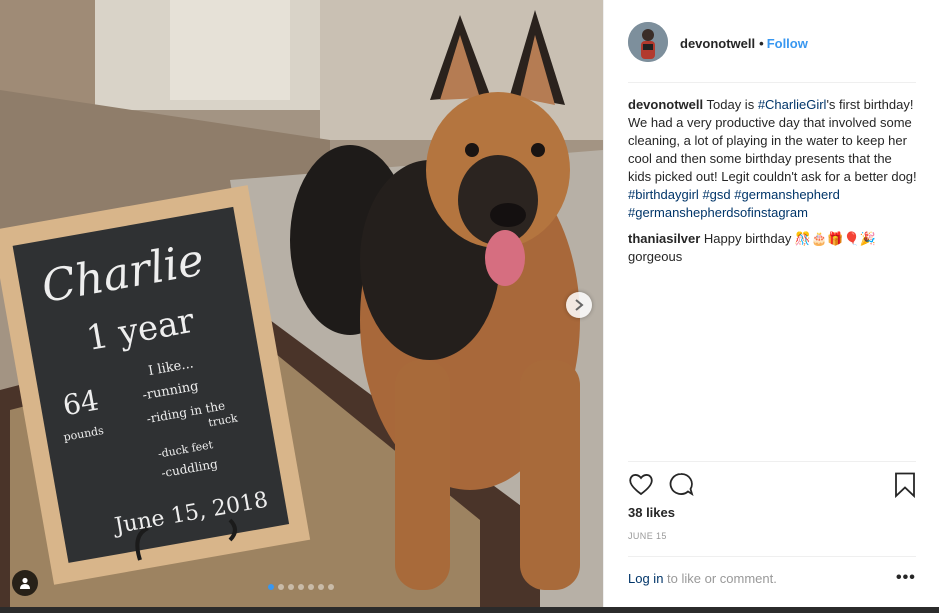 Image resolution: width=939 pixels, height=613 pixels. What do you see at coordinates (663, 194) in the screenshot?
I see `hashtag-link: #birthdaygirl` at bounding box center [663, 194].